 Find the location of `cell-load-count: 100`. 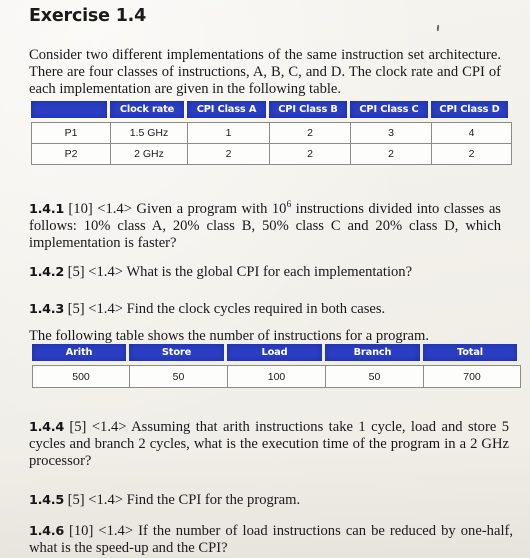

cell-load-count: 100 is located at coordinates (277, 376).